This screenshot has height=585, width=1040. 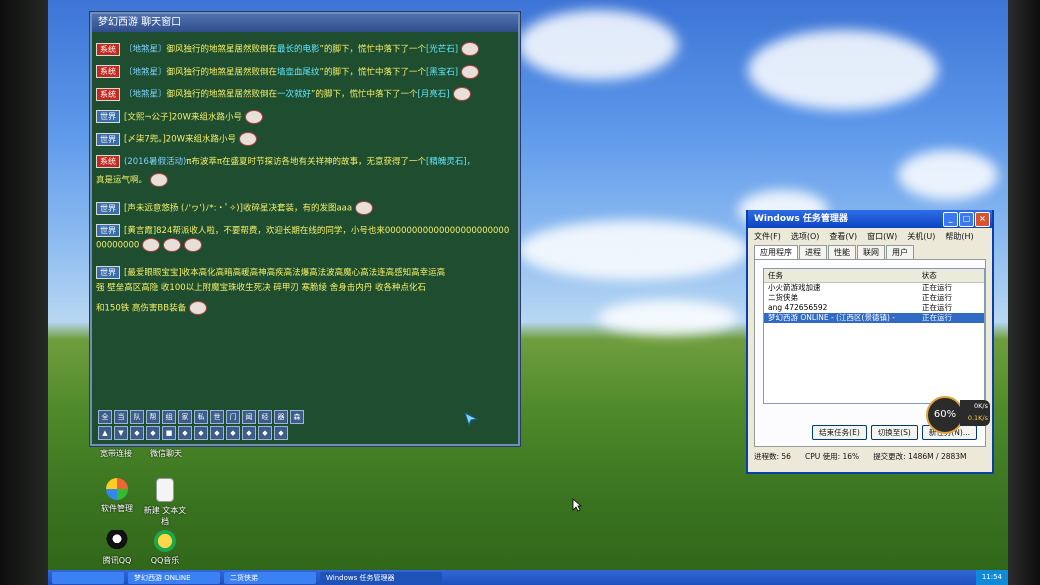 What do you see at coordinates (832, 456) in the screenshot?
I see `cpu-usage: CPU 使用: 16%` at bounding box center [832, 456].